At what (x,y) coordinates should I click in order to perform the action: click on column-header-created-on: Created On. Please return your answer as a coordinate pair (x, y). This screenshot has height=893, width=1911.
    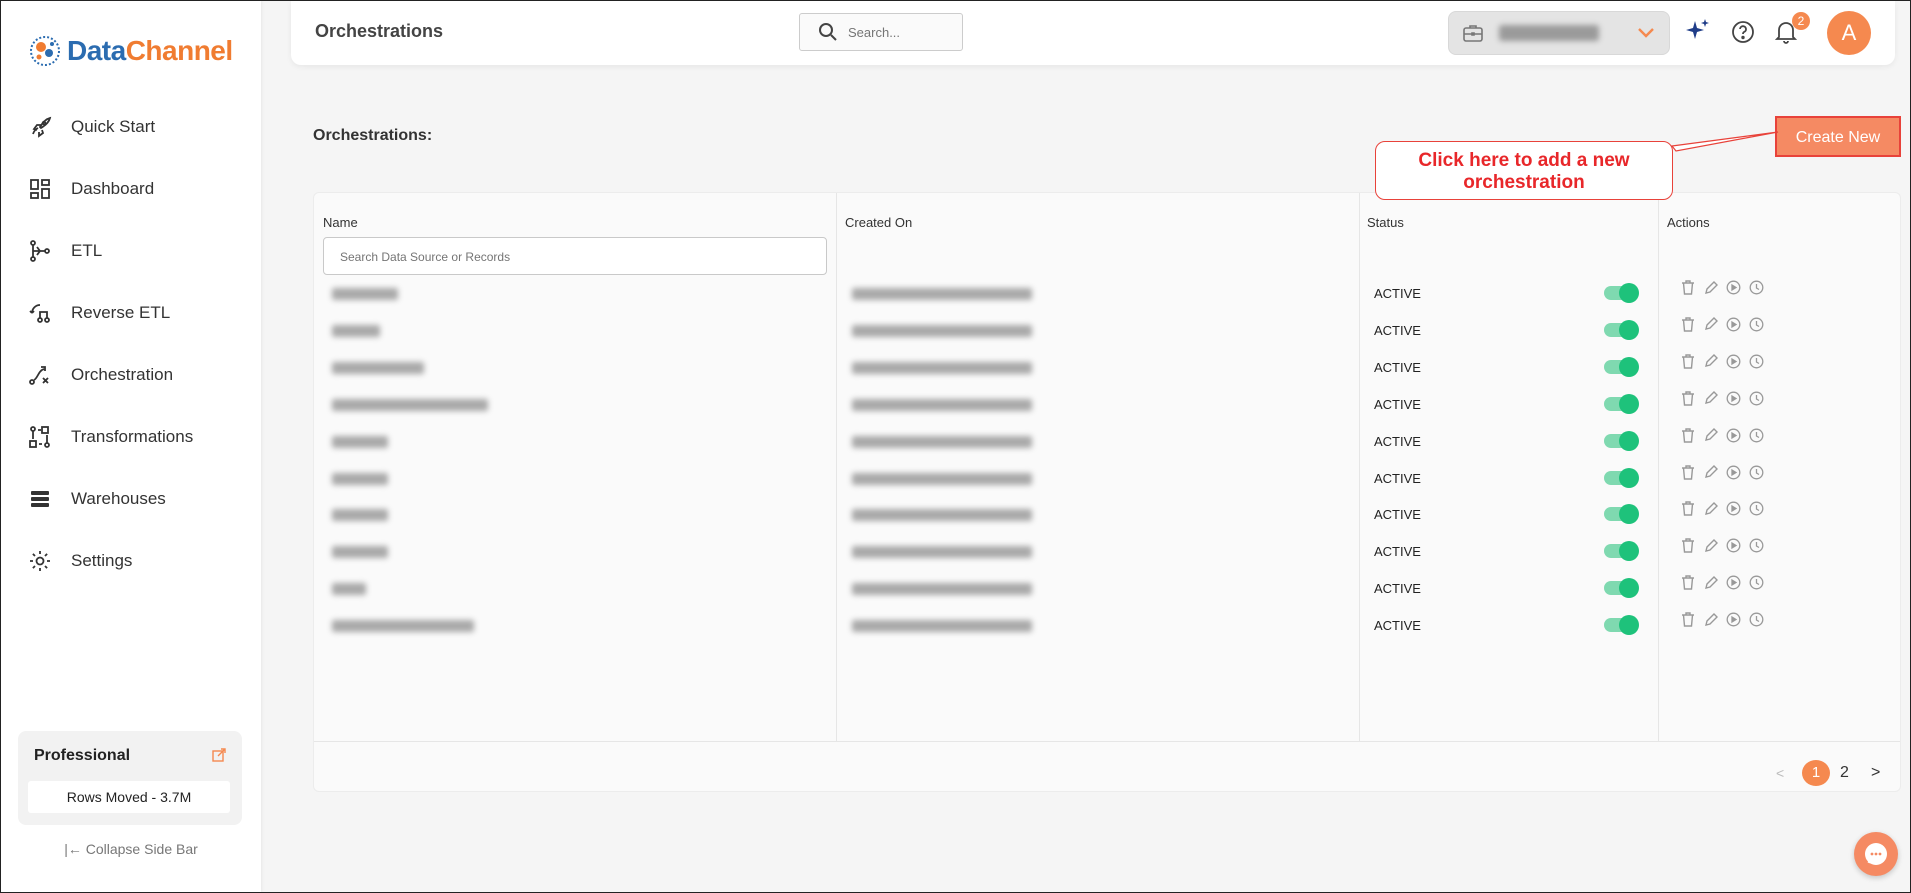
    Looking at the image, I should click on (878, 222).